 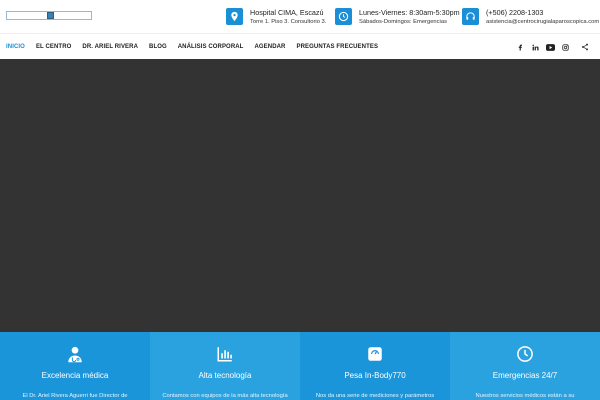 What do you see at coordinates (375, 354) in the screenshot?
I see `scale-icon` at bounding box center [375, 354].